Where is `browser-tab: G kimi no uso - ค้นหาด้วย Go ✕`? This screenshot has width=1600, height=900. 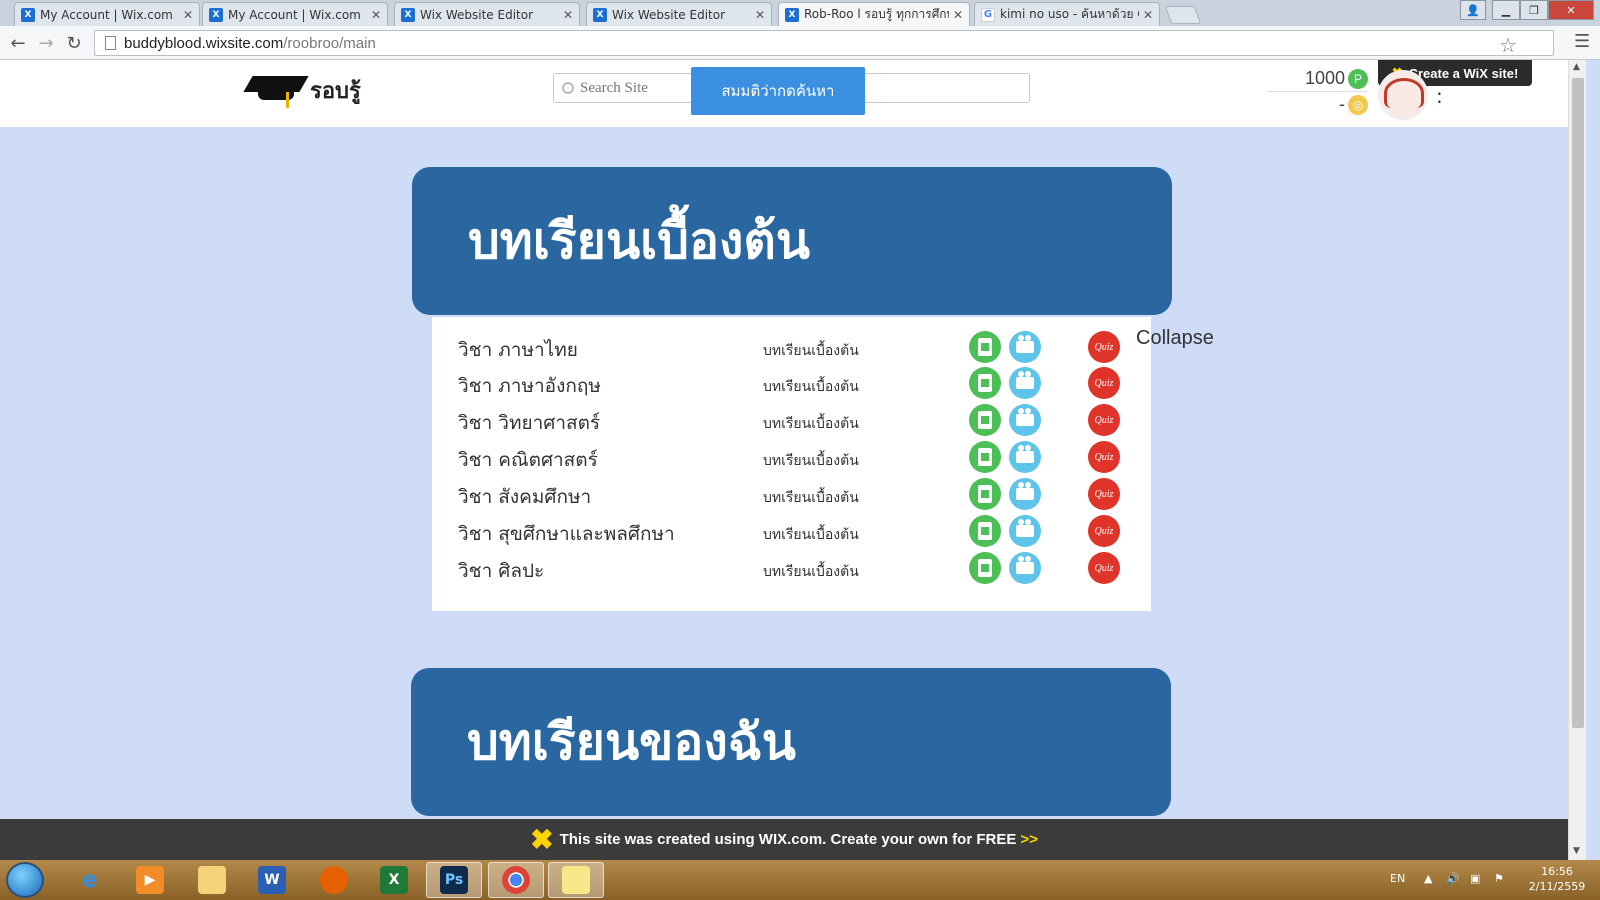 browser-tab: G kimi no uso - ค้นหาด้วย Go ✕ is located at coordinates (1067, 14).